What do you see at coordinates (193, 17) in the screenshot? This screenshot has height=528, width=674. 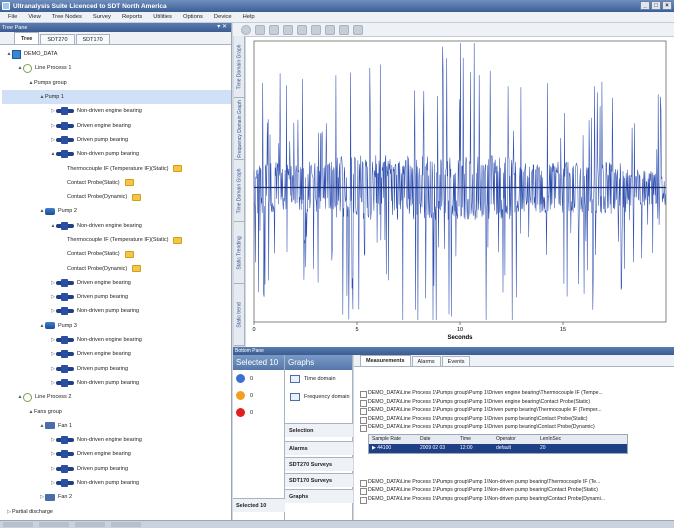 I see `menu-options: Options` at bounding box center [193, 17].